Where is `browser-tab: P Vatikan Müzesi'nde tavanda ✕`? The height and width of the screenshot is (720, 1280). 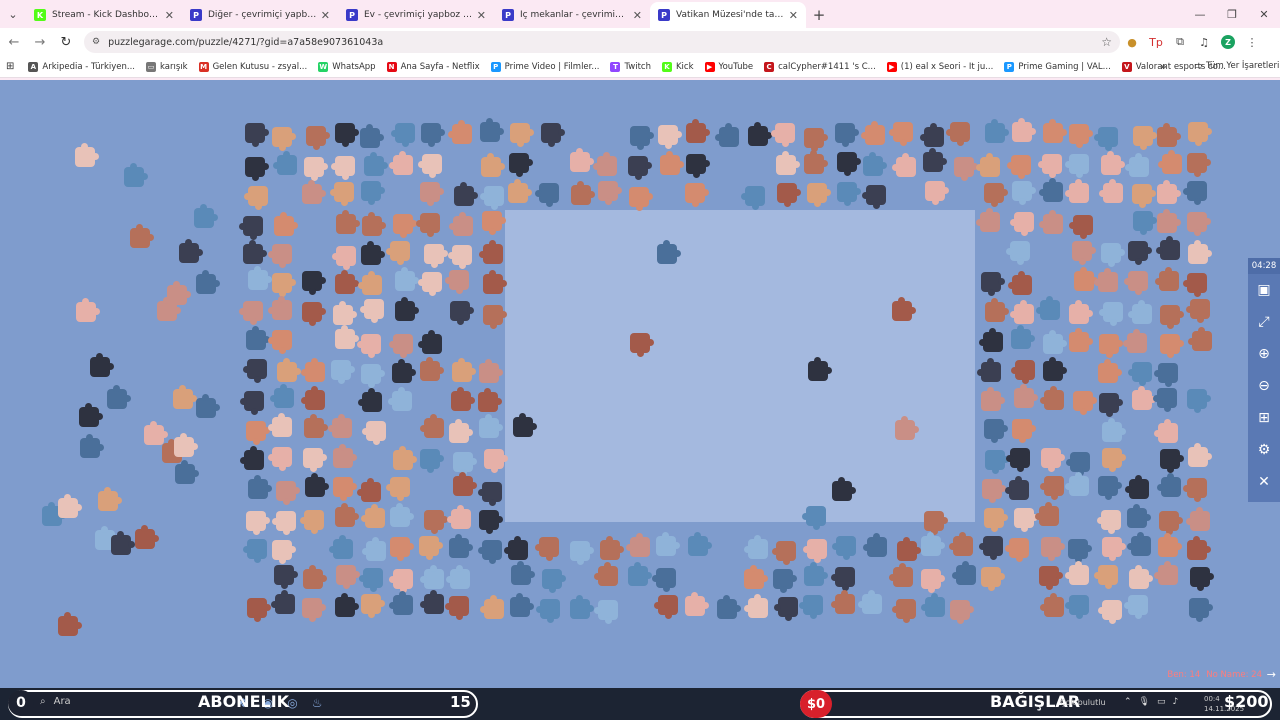 browser-tab: P Vatikan Müzesi'nde tavanda ✕ is located at coordinates (728, 15).